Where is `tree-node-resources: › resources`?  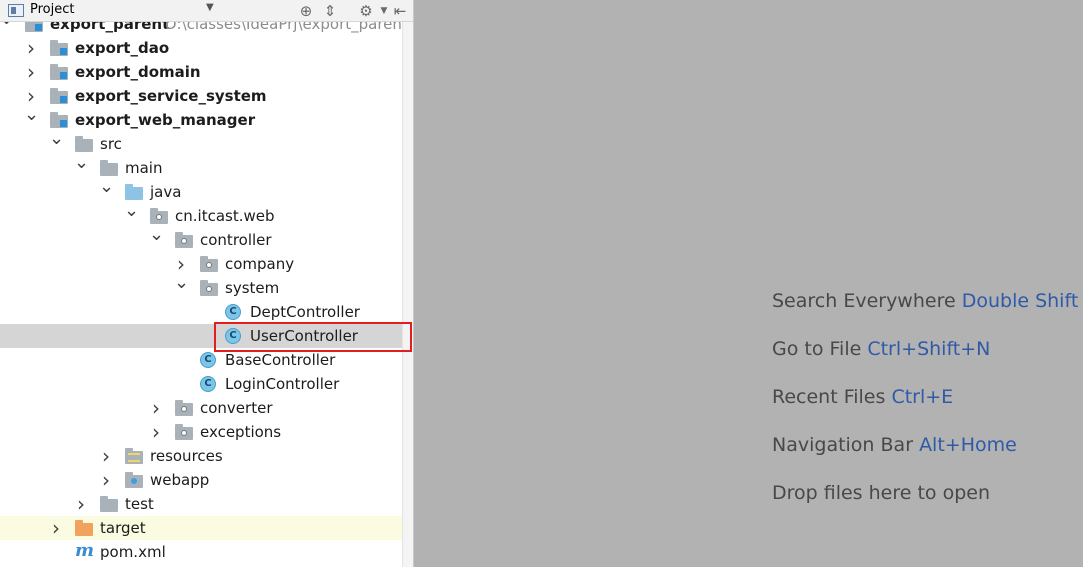
tree-node-resources: › resources is located at coordinates (201, 456).